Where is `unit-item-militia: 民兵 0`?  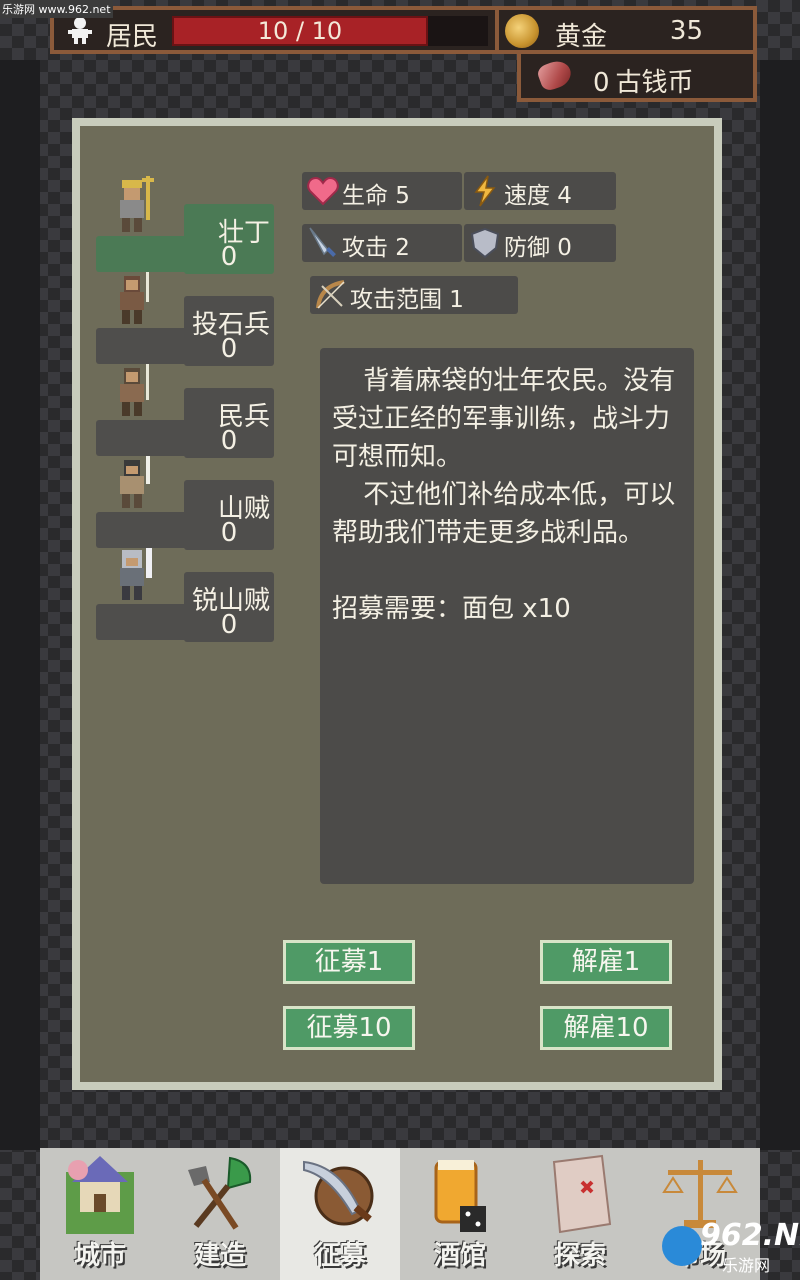
unit-item-militia: 民兵 0 is located at coordinates (186, 411).